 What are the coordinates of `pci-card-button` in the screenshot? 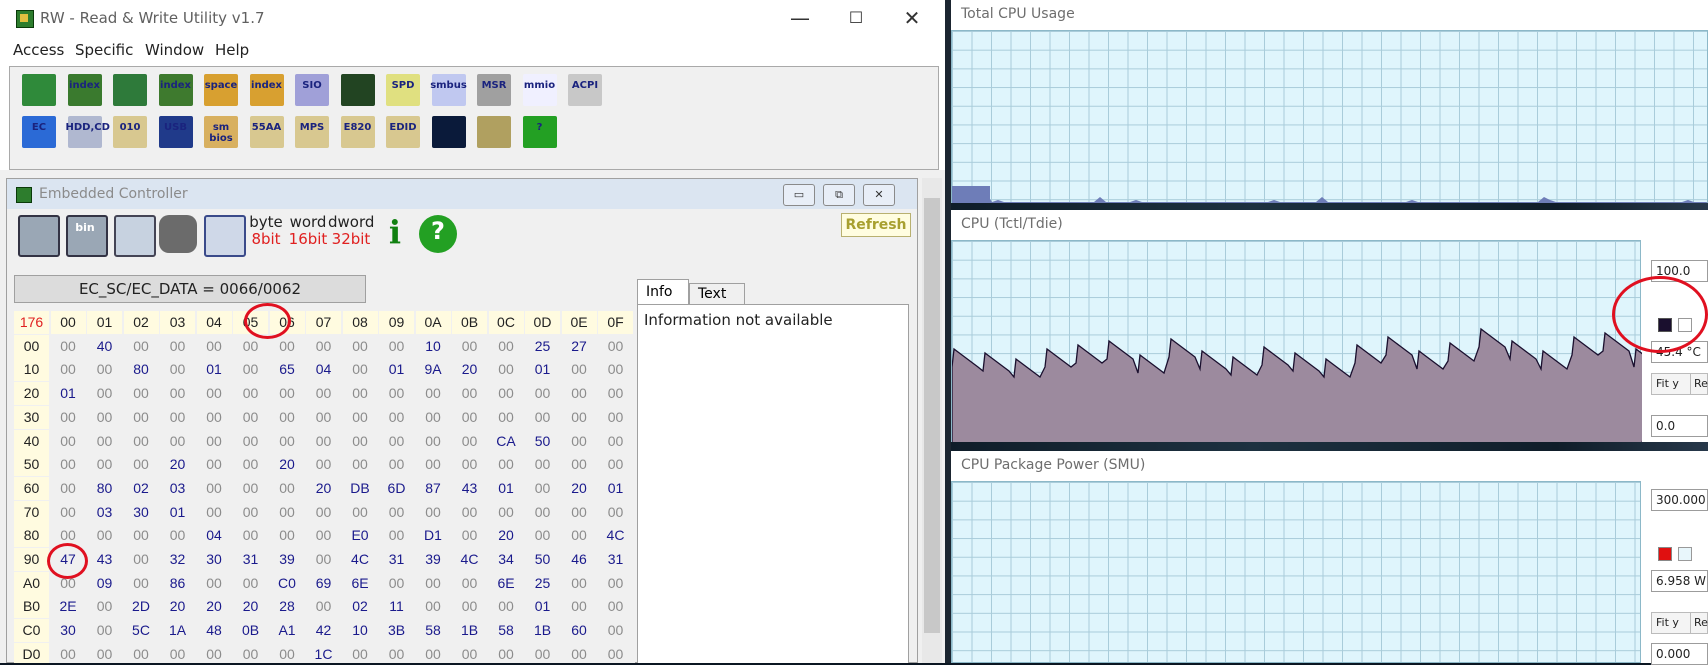 It's located at (39, 90).